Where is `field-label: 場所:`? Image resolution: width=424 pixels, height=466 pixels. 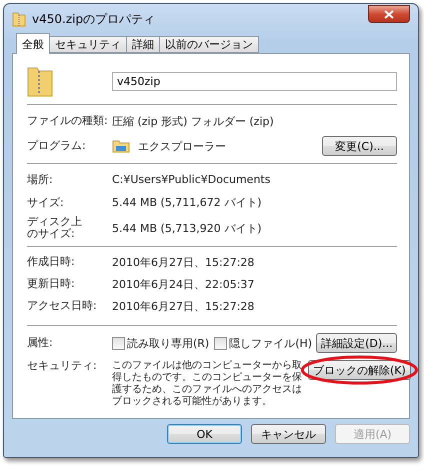 field-label: 場所: is located at coordinates (40, 180).